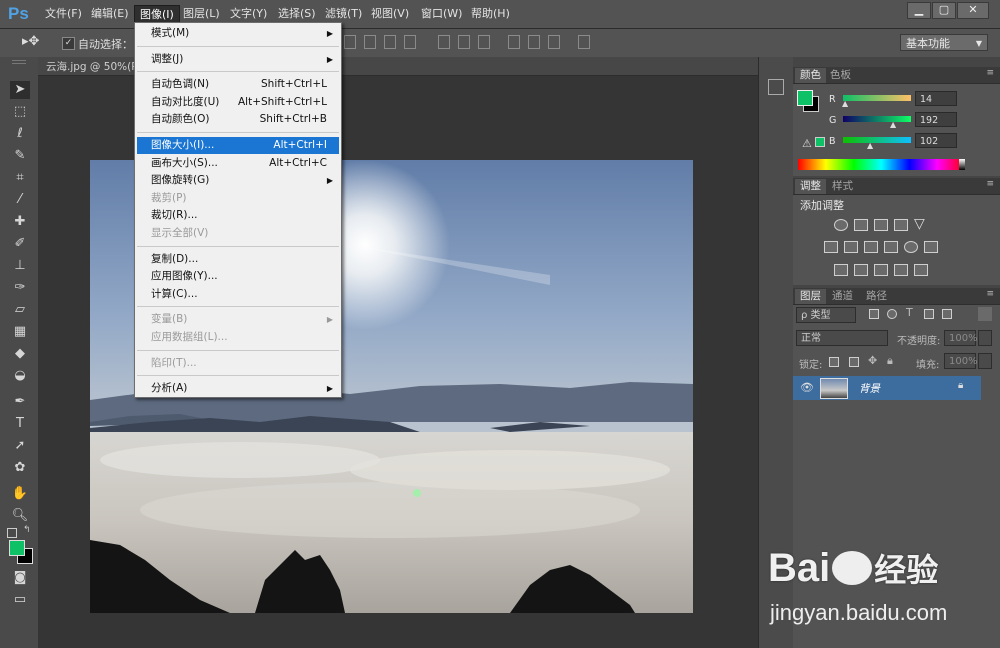 This screenshot has height=648, width=1000. What do you see at coordinates (861, 225) in the screenshot?
I see `levels-icon` at bounding box center [861, 225].